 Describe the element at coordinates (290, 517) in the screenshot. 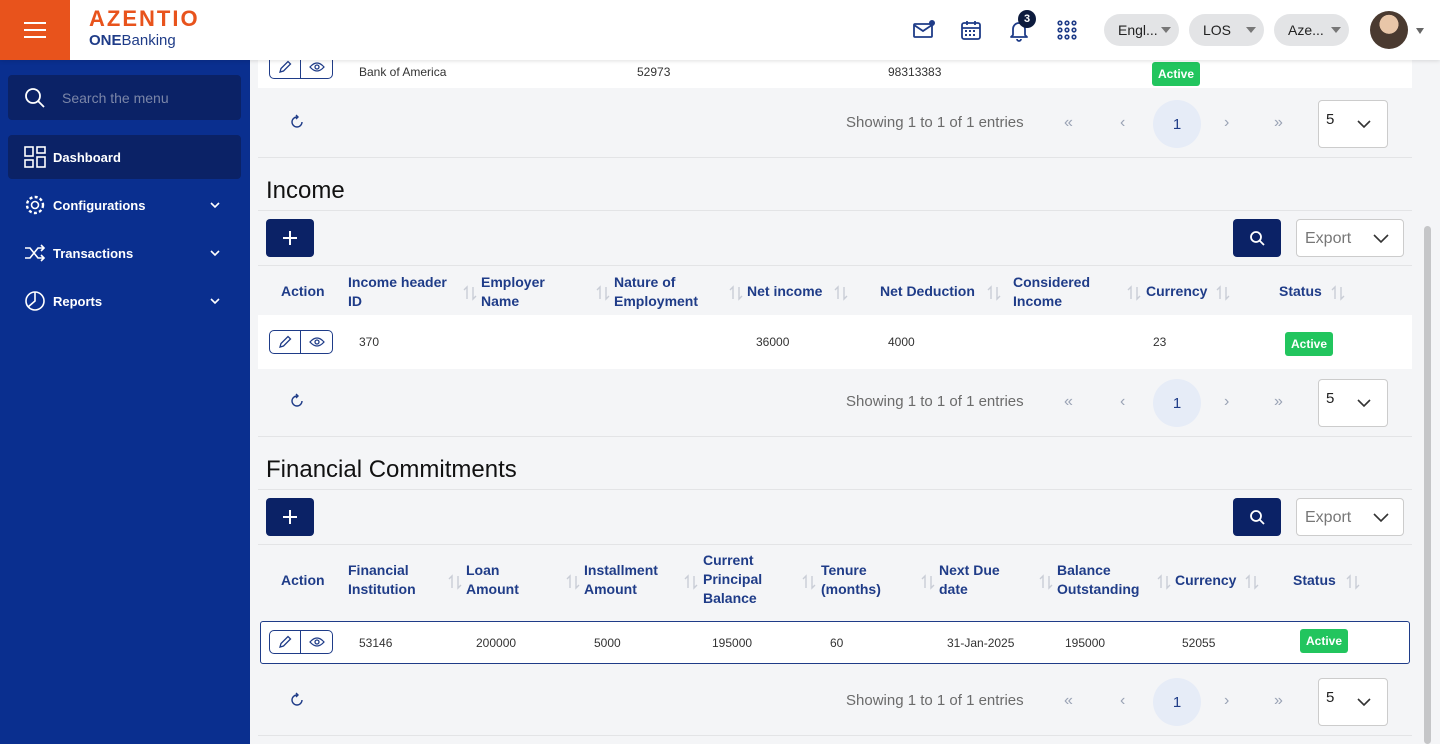

I see `add-commitment-button` at that location.